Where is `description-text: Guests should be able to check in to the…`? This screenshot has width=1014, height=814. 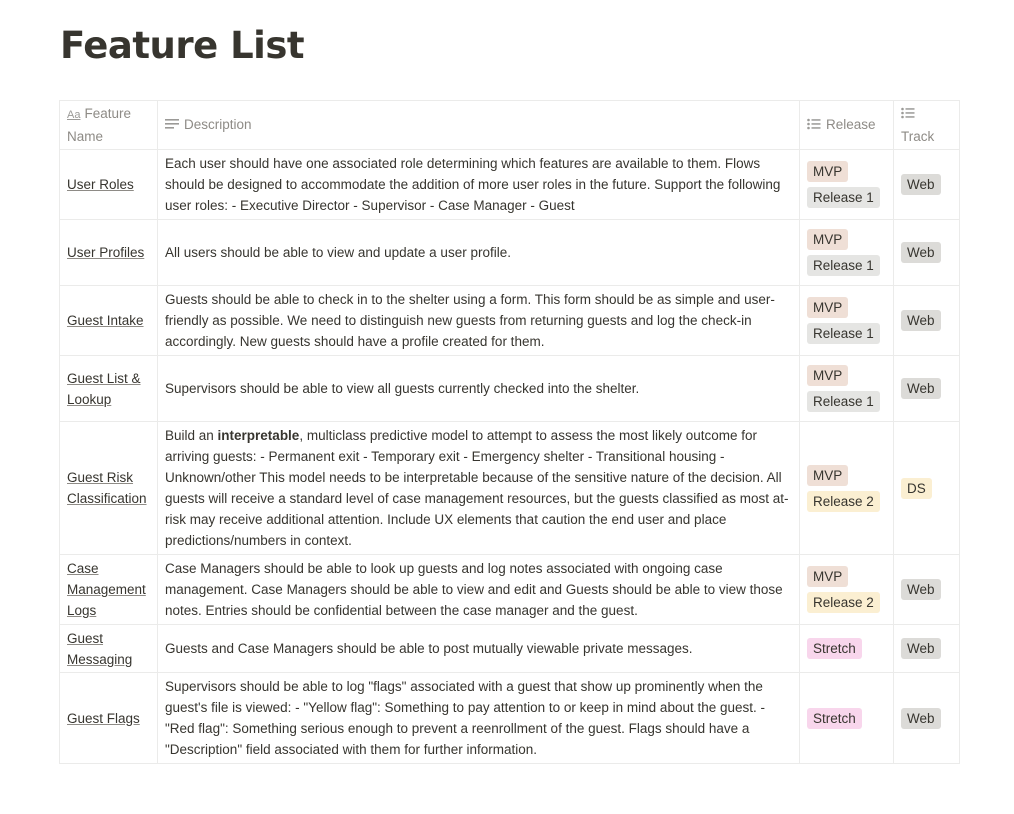 description-text: Guests should be able to check in to the… is located at coordinates (470, 320).